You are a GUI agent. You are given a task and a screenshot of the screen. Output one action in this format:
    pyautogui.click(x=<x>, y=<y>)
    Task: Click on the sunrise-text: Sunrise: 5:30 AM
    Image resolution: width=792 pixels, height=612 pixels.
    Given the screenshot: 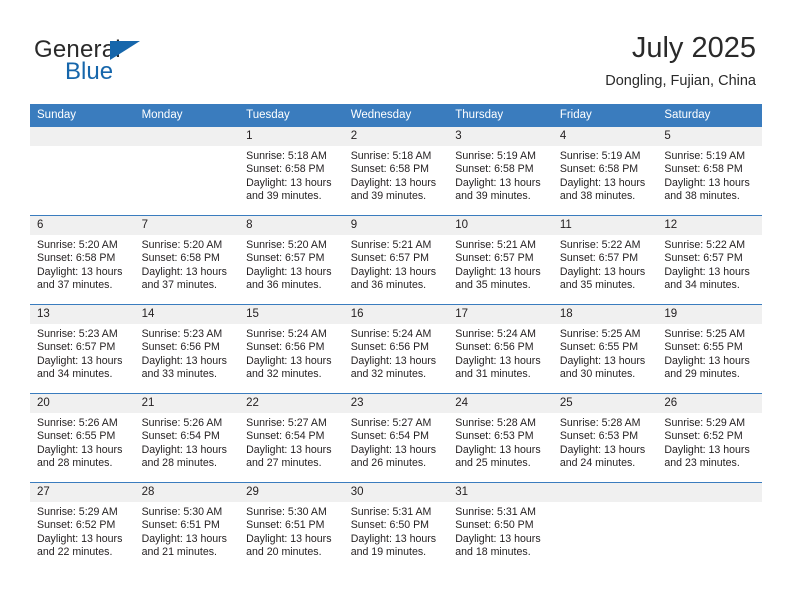 What is the action you would take?
    pyautogui.click(x=286, y=512)
    